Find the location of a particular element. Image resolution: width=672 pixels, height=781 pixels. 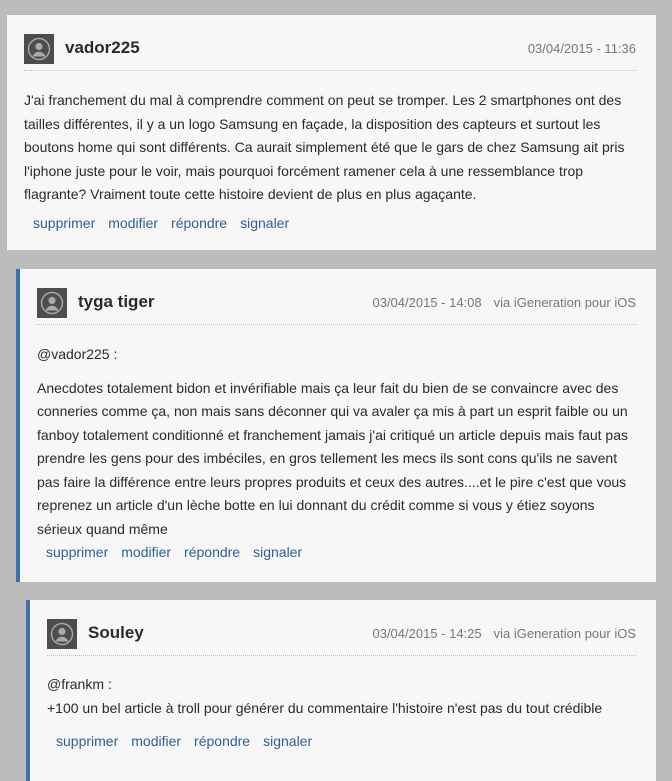

comment-header: vador225 03/04/2015 - 11:36 is located at coordinates (330, 52).